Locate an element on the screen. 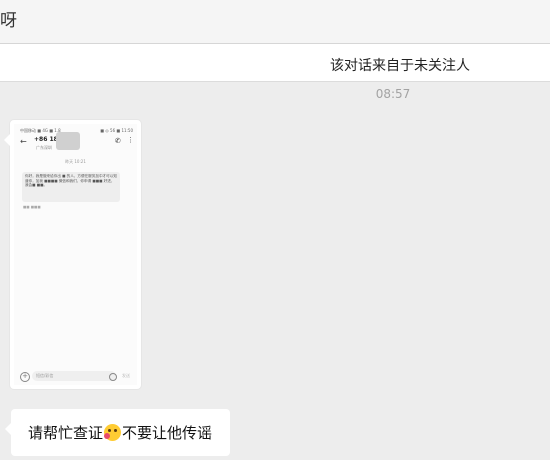 The image size is (550, 460). text-message-bubble: 请帮忙查证 不要让他传谣 is located at coordinates (117, 432).